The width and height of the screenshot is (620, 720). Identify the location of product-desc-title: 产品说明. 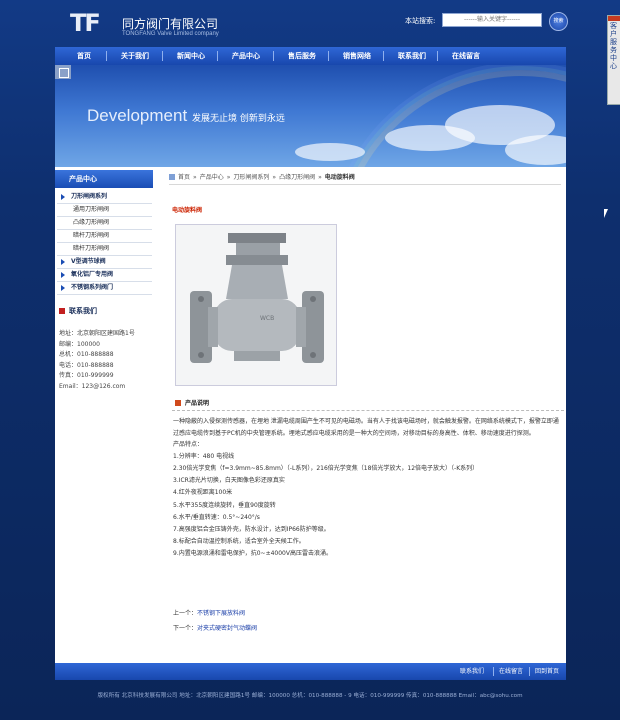
(192, 402).